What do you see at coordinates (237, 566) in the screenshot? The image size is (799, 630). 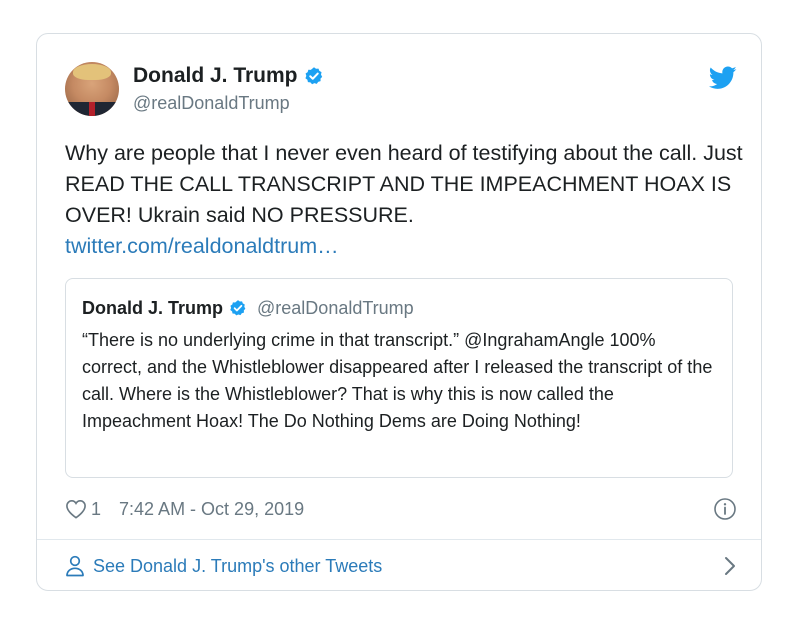 I see `other-tweets-label: See Donald J. Trump's other Tweets` at bounding box center [237, 566].